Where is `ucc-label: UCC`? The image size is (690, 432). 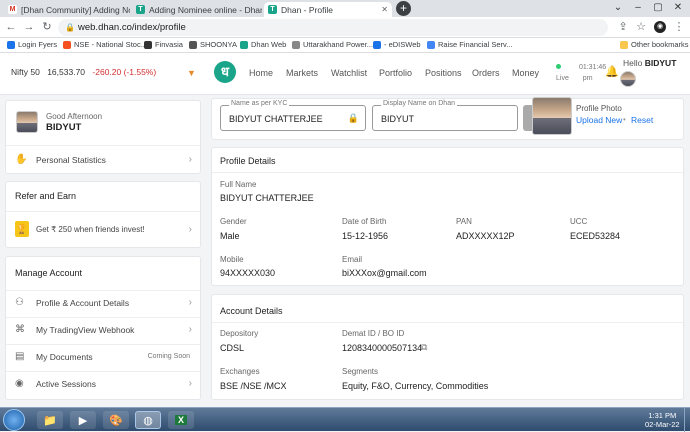 ucc-label: UCC is located at coordinates (579, 221).